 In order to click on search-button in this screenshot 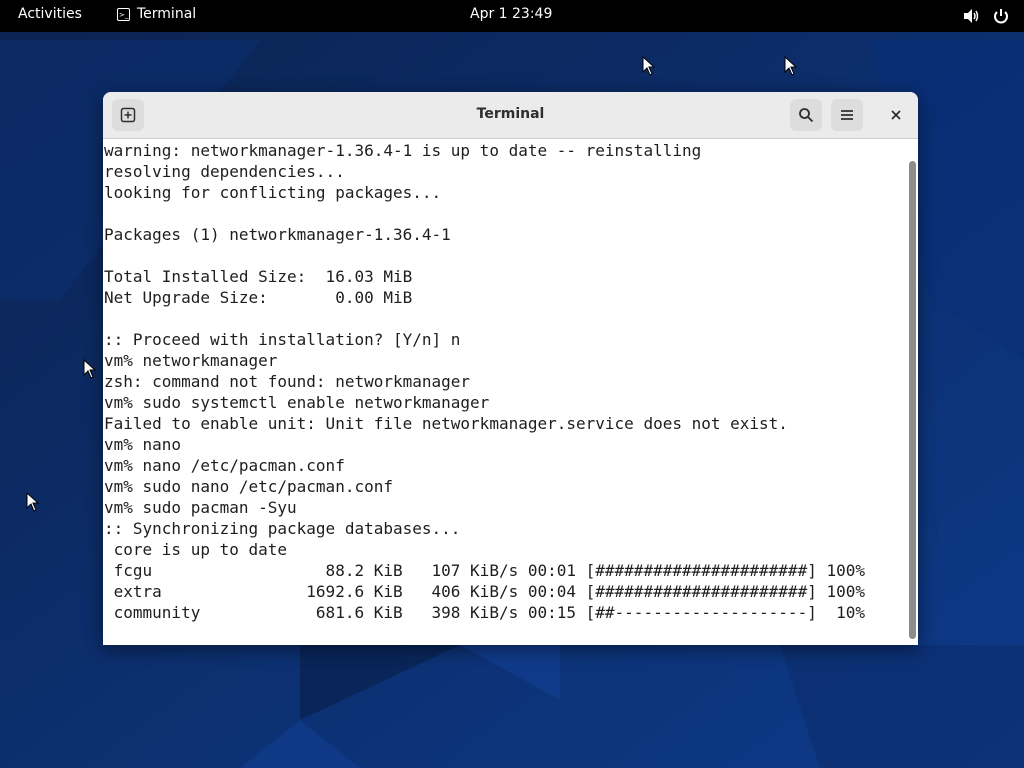, I will do `click(806, 115)`.